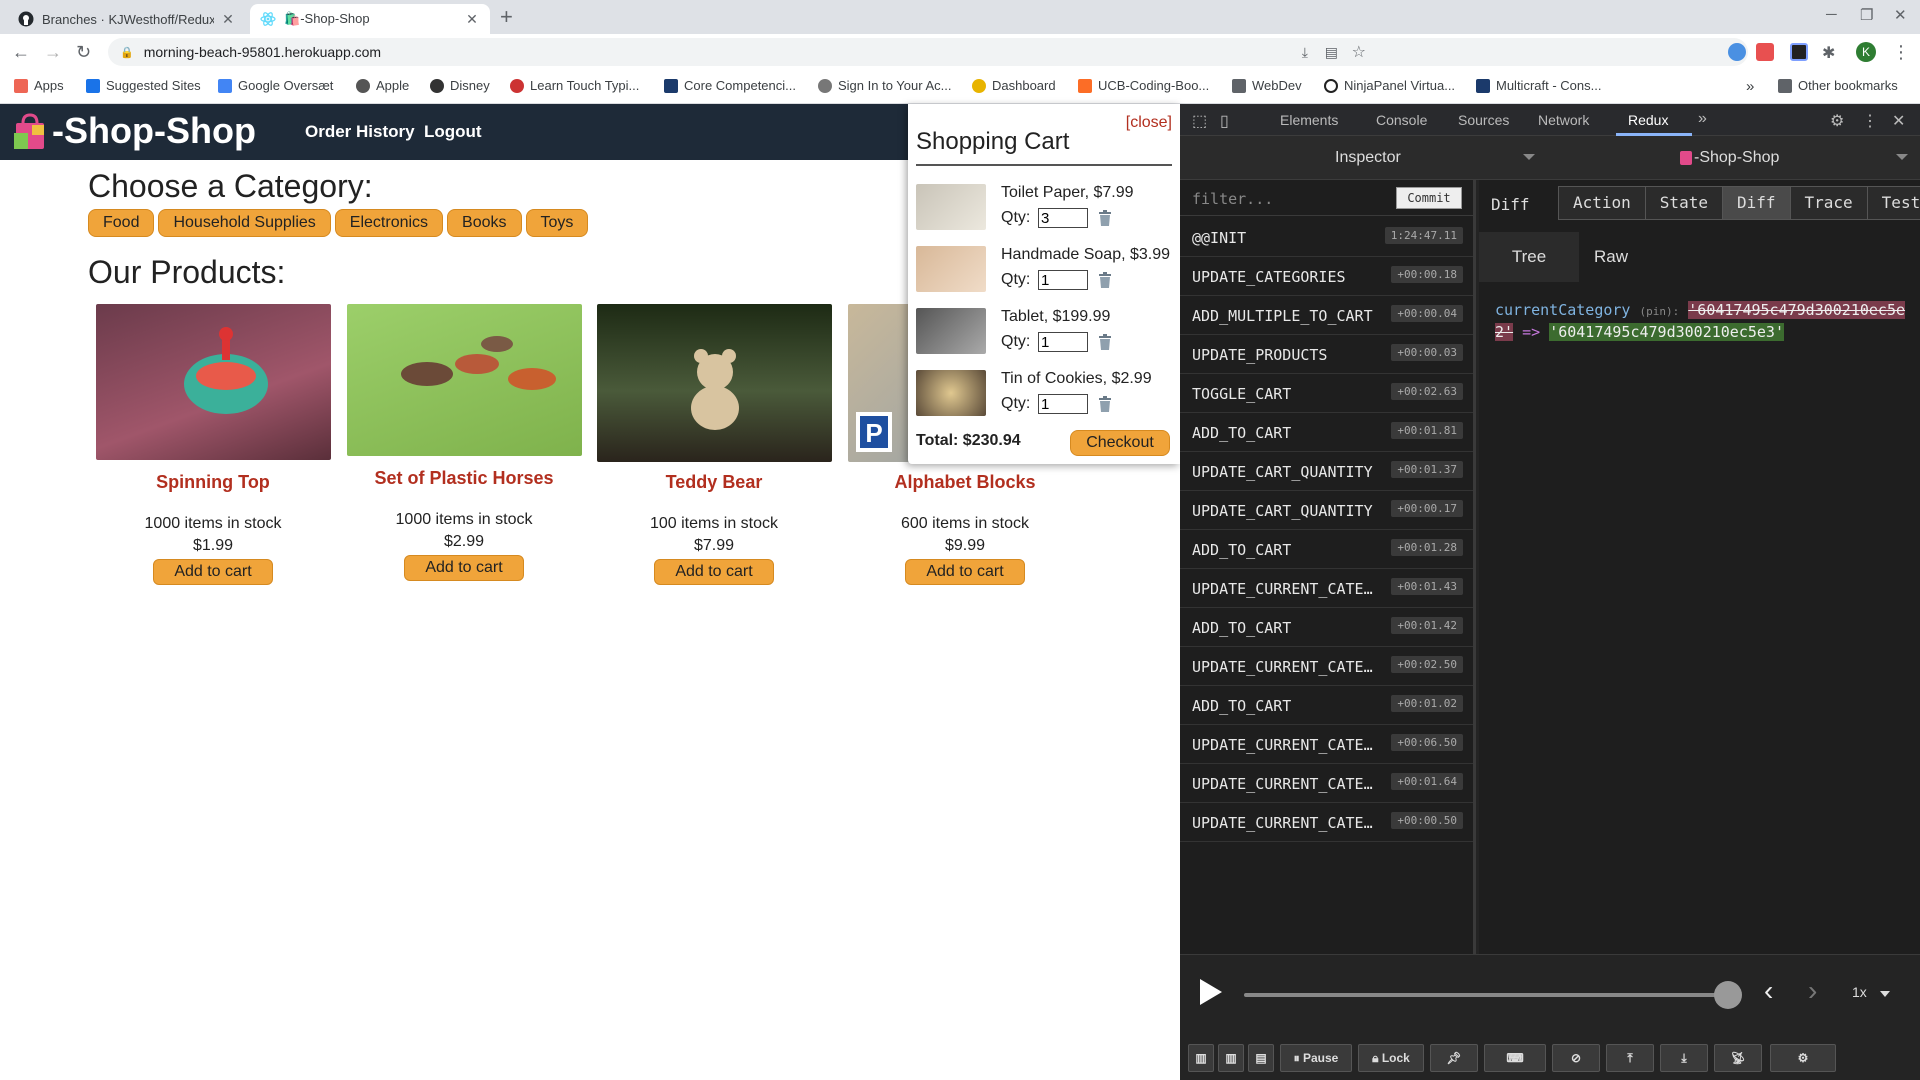 The image size is (1920, 1080). What do you see at coordinates (1737, 52) in the screenshot?
I see `extension-cloud-icon` at bounding box center [1737, 52].